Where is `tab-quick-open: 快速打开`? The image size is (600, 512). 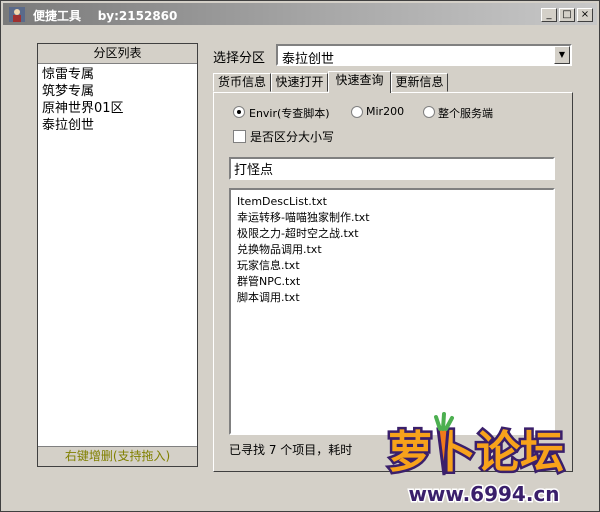
tab-quick-open: 快速打开 is located at coordinates (299, 82).